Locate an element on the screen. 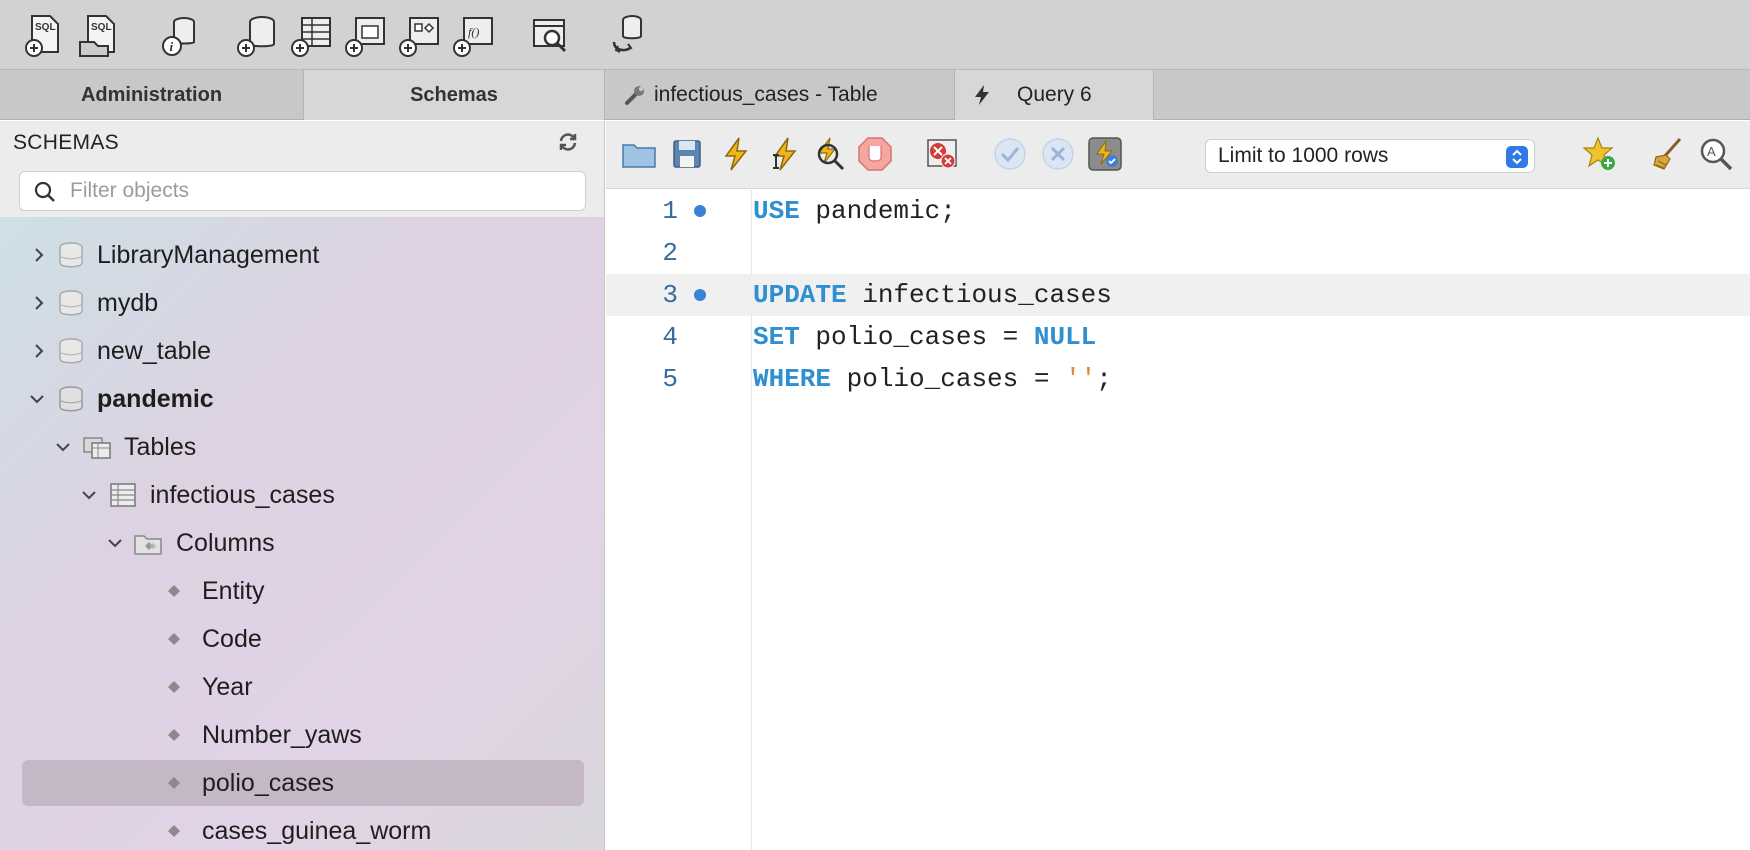 The height and width of the screenshot is (850, 1750). search-table-data-icon is located at coordinates (551, 35).